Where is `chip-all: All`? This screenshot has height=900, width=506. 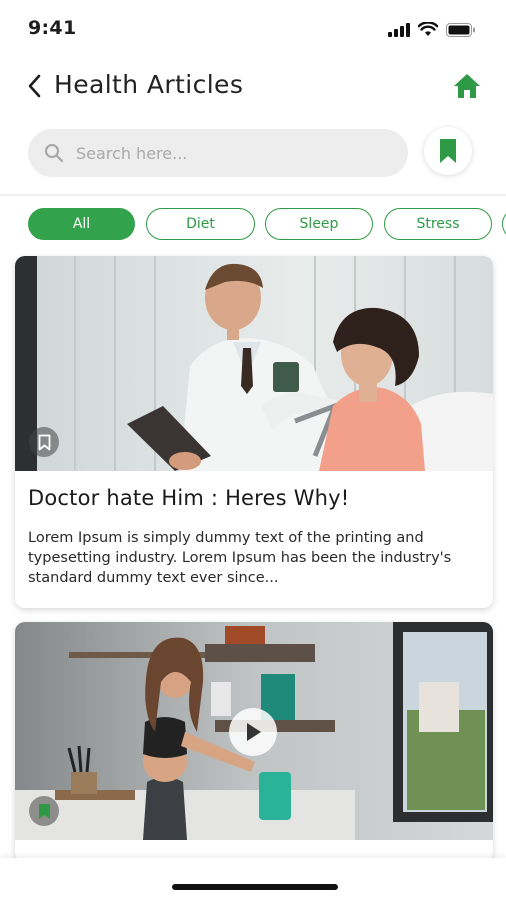
chip-all: All is located at coordinates (81, 224).